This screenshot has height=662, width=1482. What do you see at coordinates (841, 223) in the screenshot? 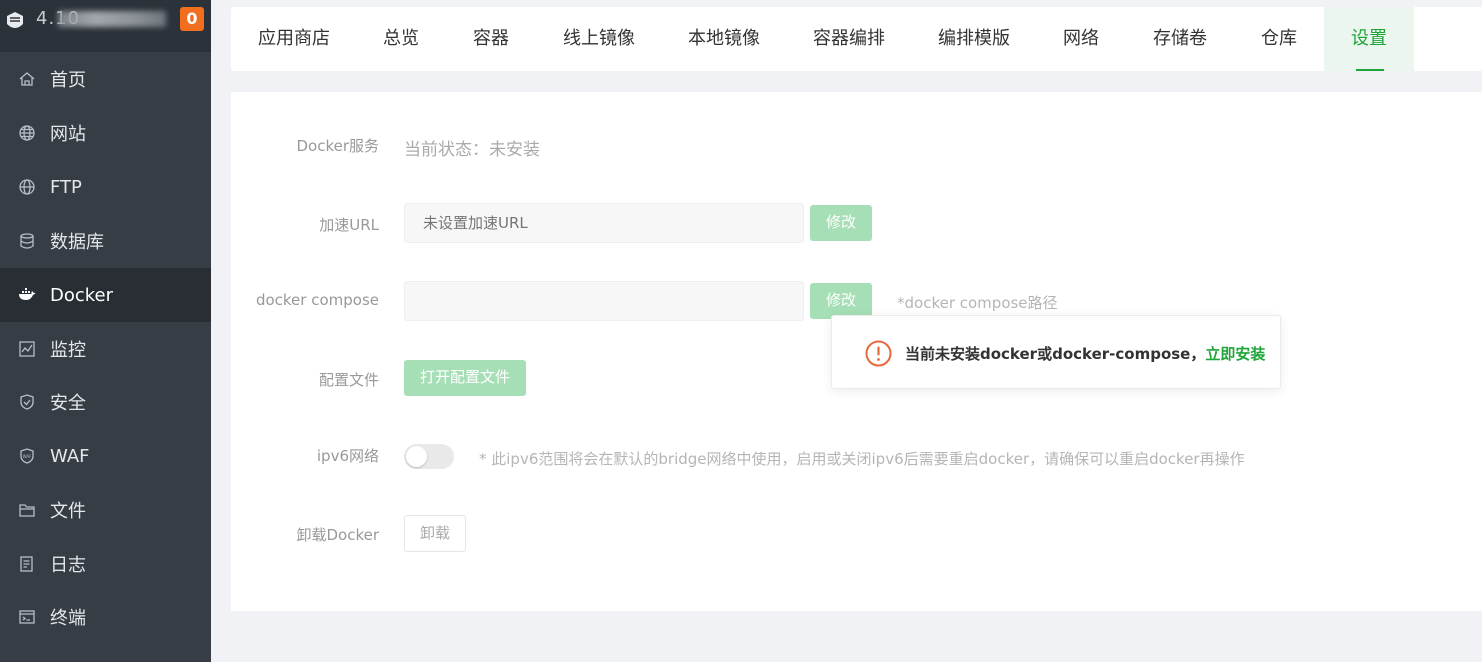
I see `mirror-url-edit-button: 修改` at bounding box center [841, 223].